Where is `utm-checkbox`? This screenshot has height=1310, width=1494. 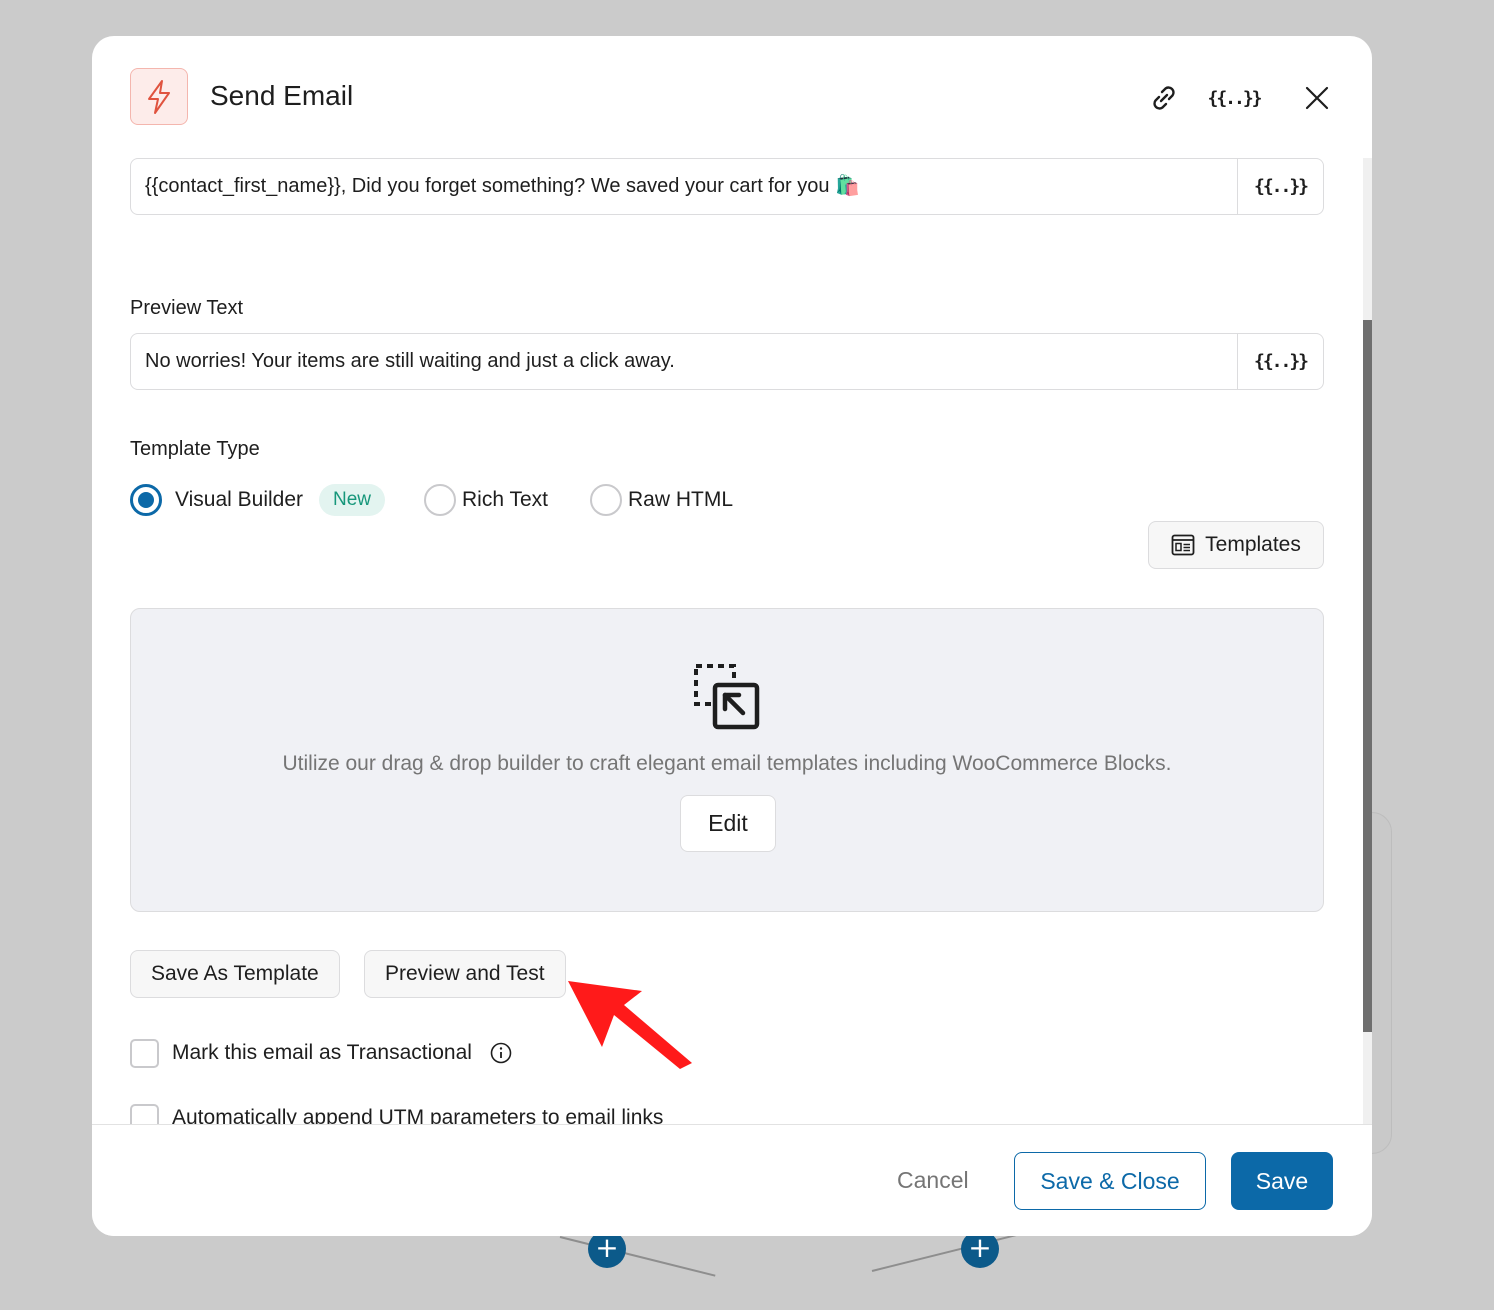
utm-checkbox is located at coordinates (144, 1114).